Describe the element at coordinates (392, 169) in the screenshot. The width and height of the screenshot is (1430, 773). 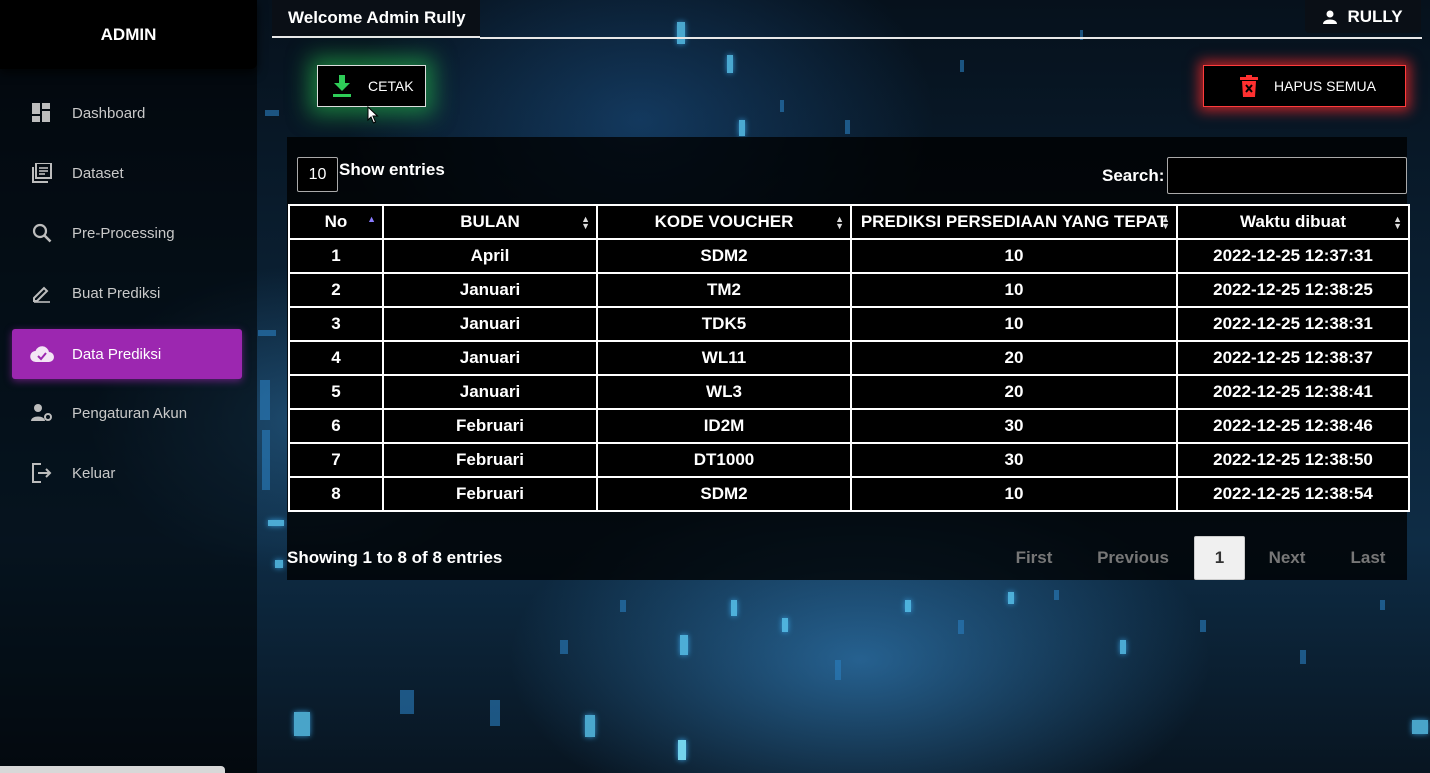
I see `entries-length-label: Show entries` at that location.